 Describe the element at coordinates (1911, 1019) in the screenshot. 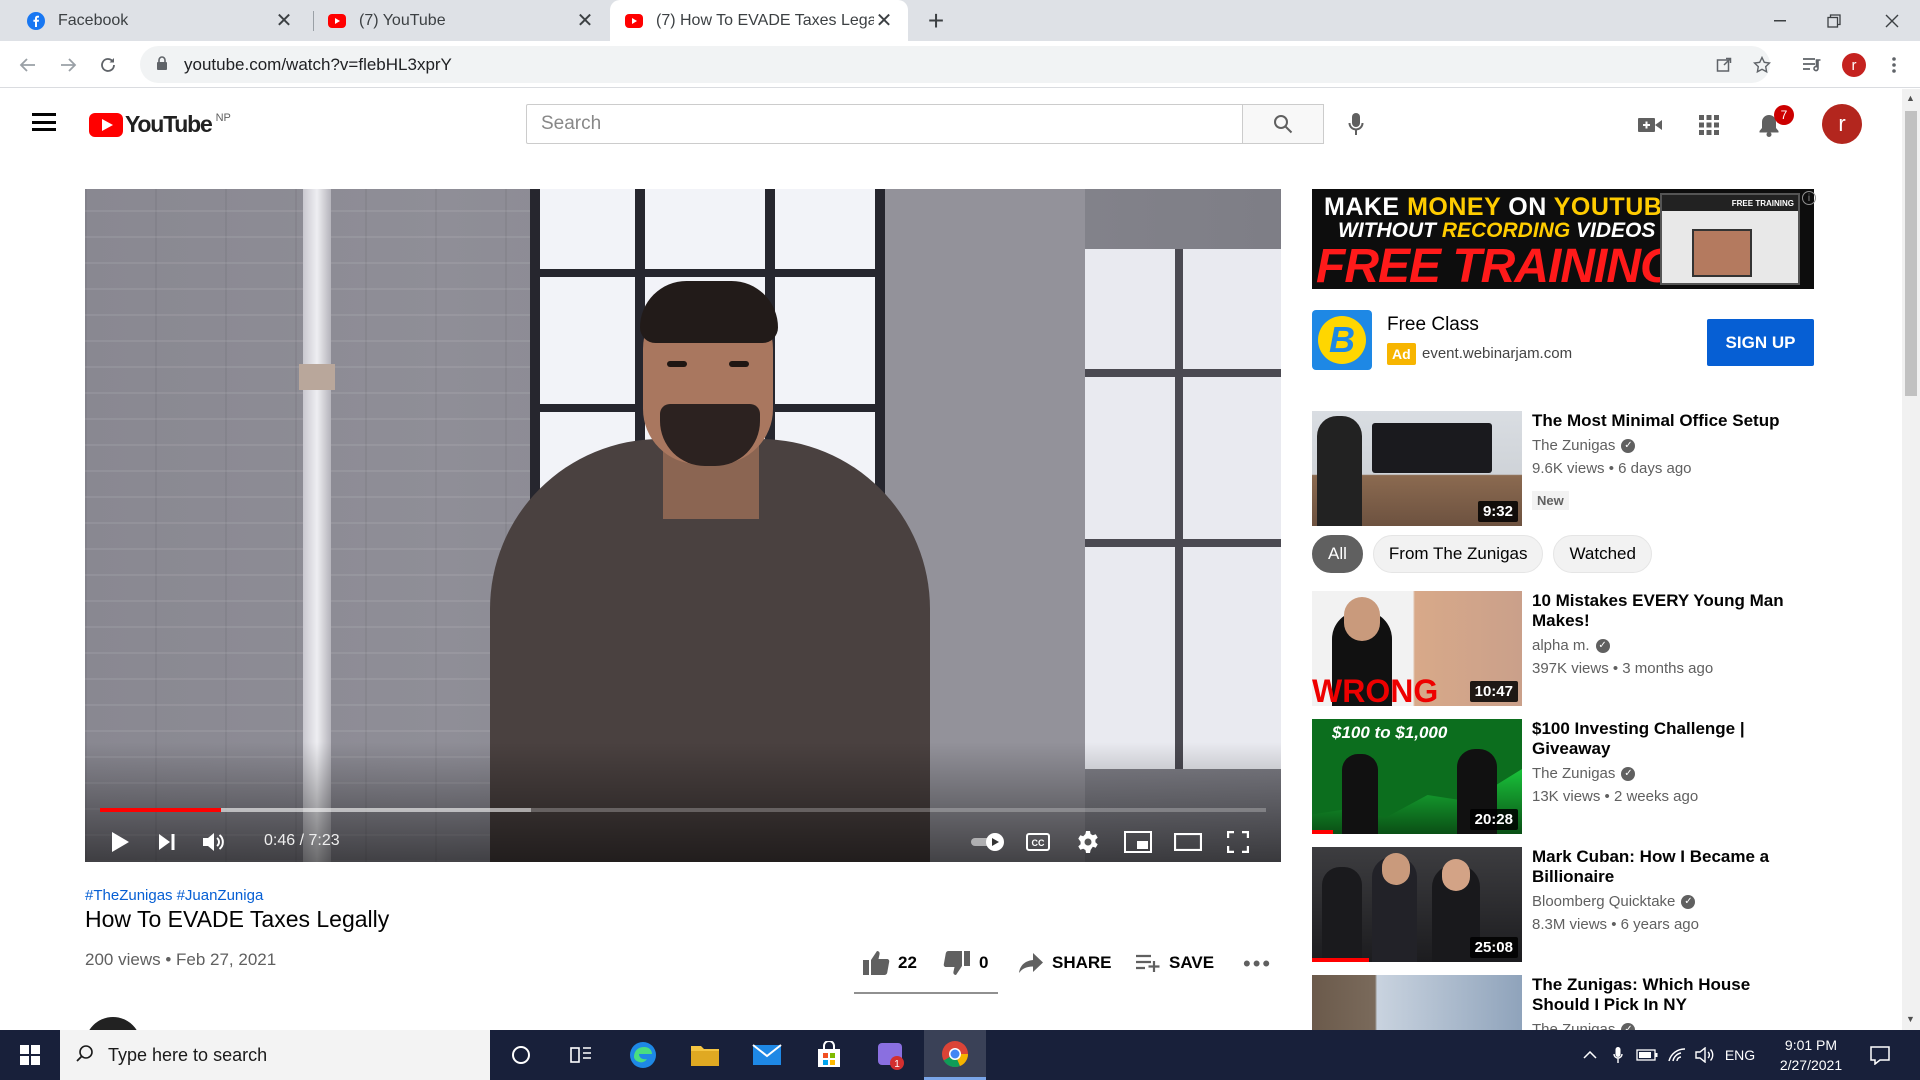

I see `scroll-down-arrow-icon: ▼` at that location.